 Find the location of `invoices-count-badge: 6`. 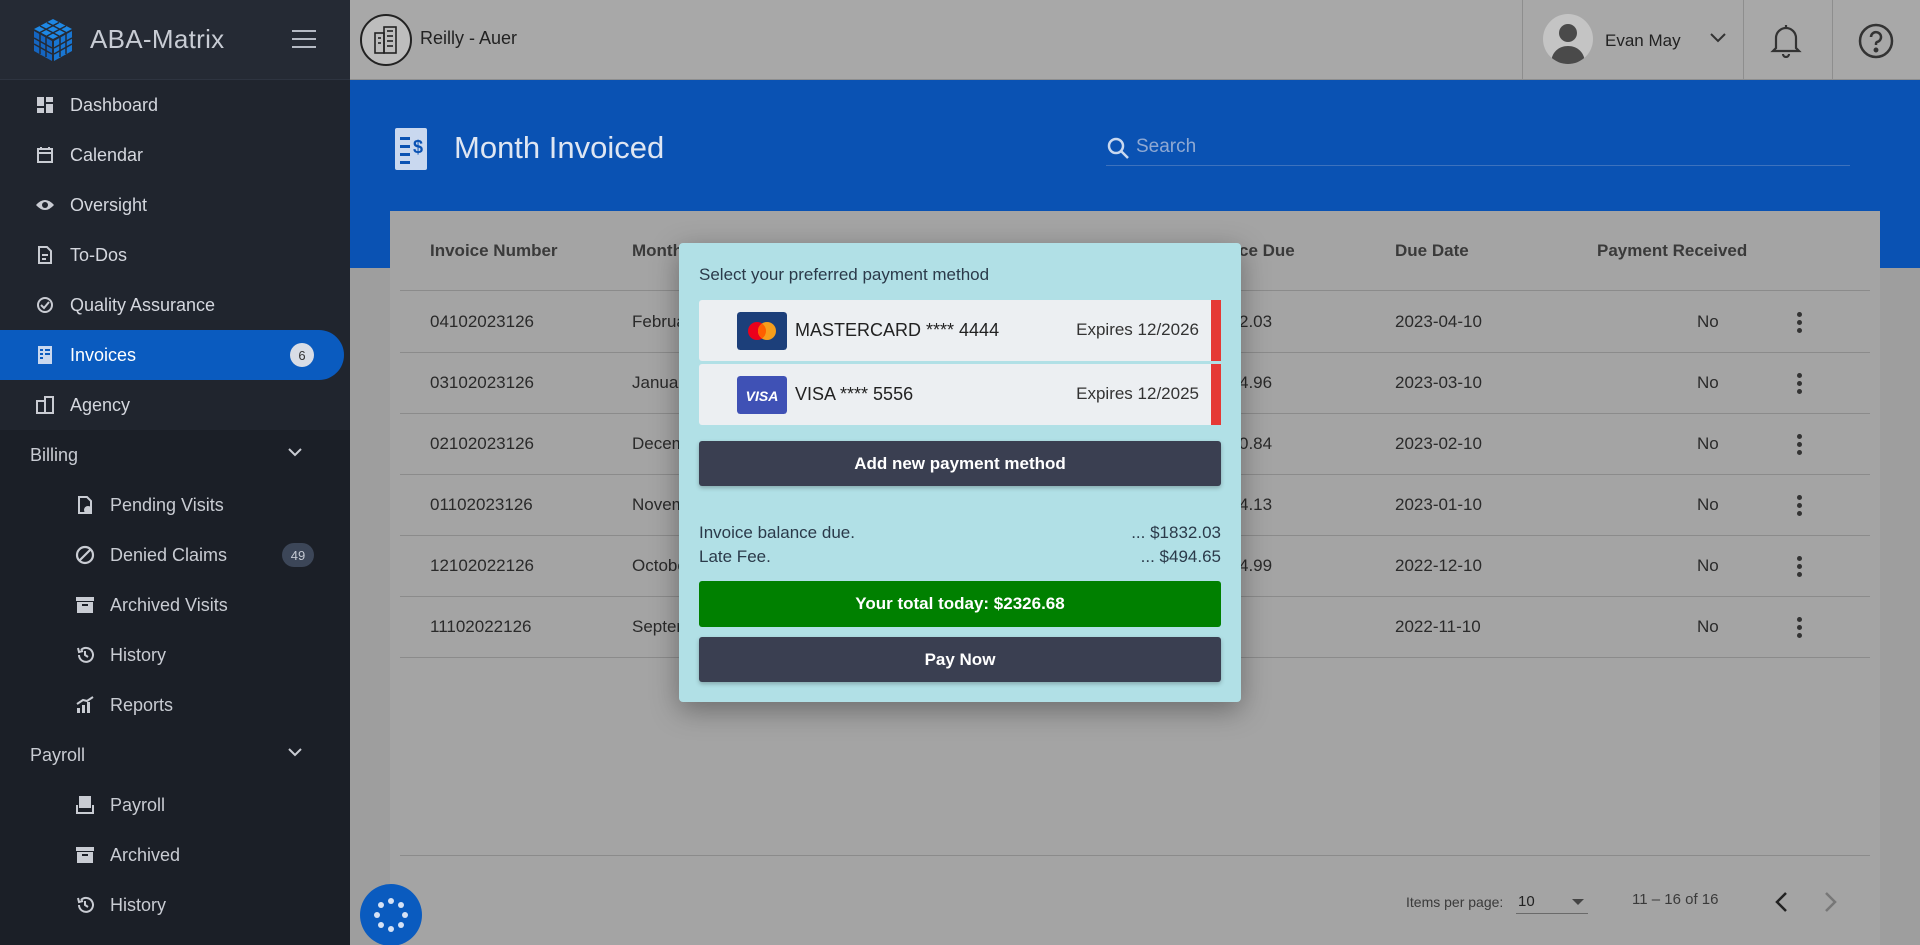

invoices-count-badge: 6 is located at coordinates (302, 355).